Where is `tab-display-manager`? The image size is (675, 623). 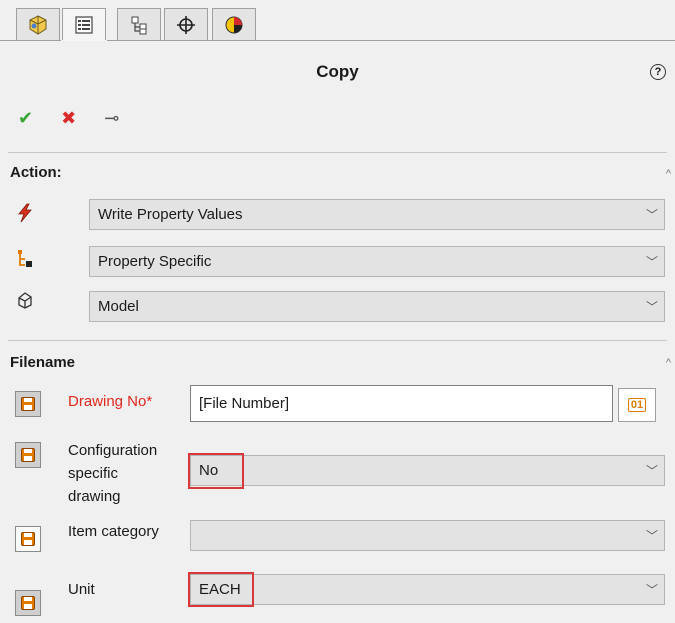 tab-display-manager is located at coordinates (234, 24).